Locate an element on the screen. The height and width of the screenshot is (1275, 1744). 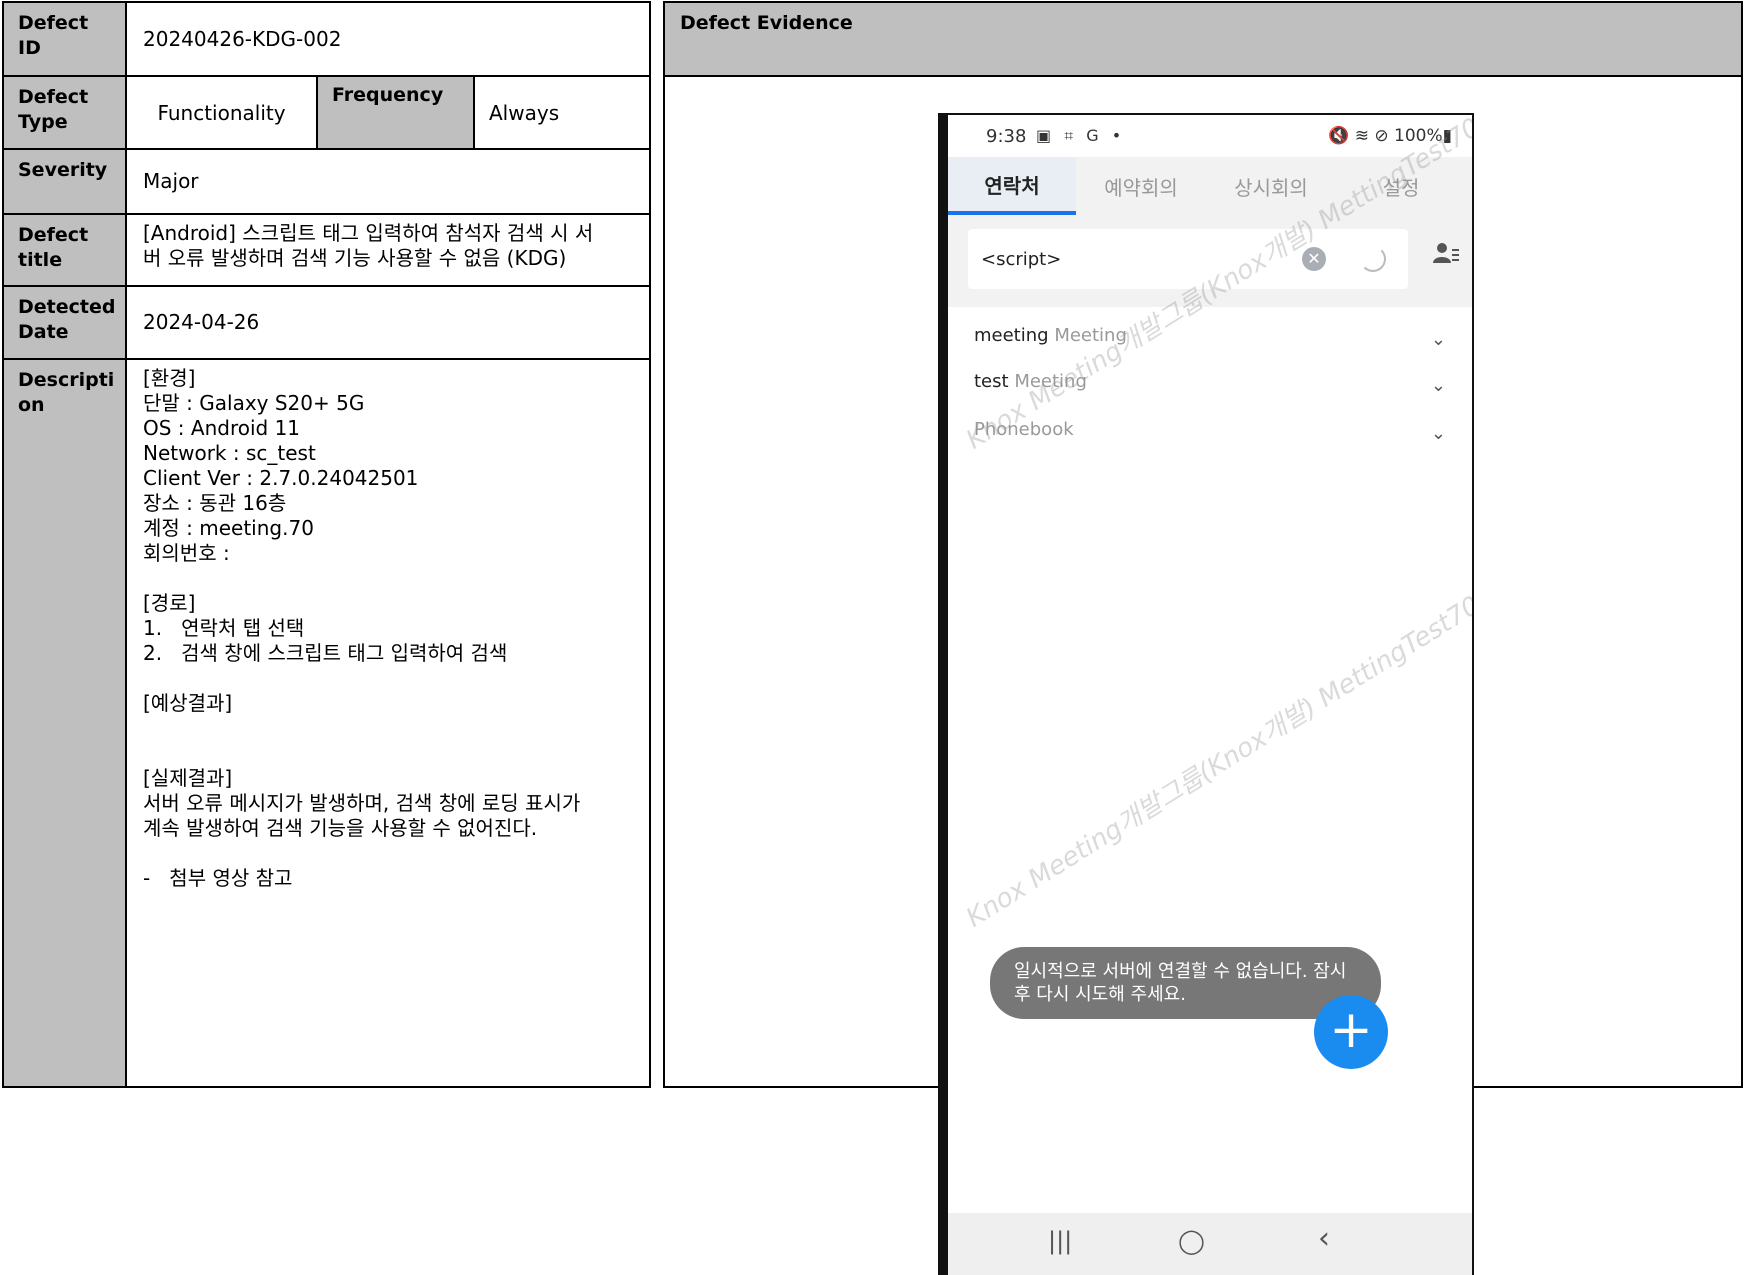
list-item-meeting: meeting Meeting ⌄ is located at coordinates (1210, 345).